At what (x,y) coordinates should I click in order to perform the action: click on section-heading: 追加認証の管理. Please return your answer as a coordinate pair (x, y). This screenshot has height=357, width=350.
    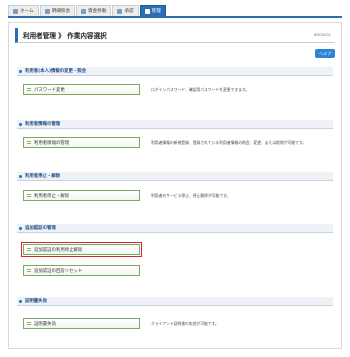
    Looking at the image, I should click on (175, 228).